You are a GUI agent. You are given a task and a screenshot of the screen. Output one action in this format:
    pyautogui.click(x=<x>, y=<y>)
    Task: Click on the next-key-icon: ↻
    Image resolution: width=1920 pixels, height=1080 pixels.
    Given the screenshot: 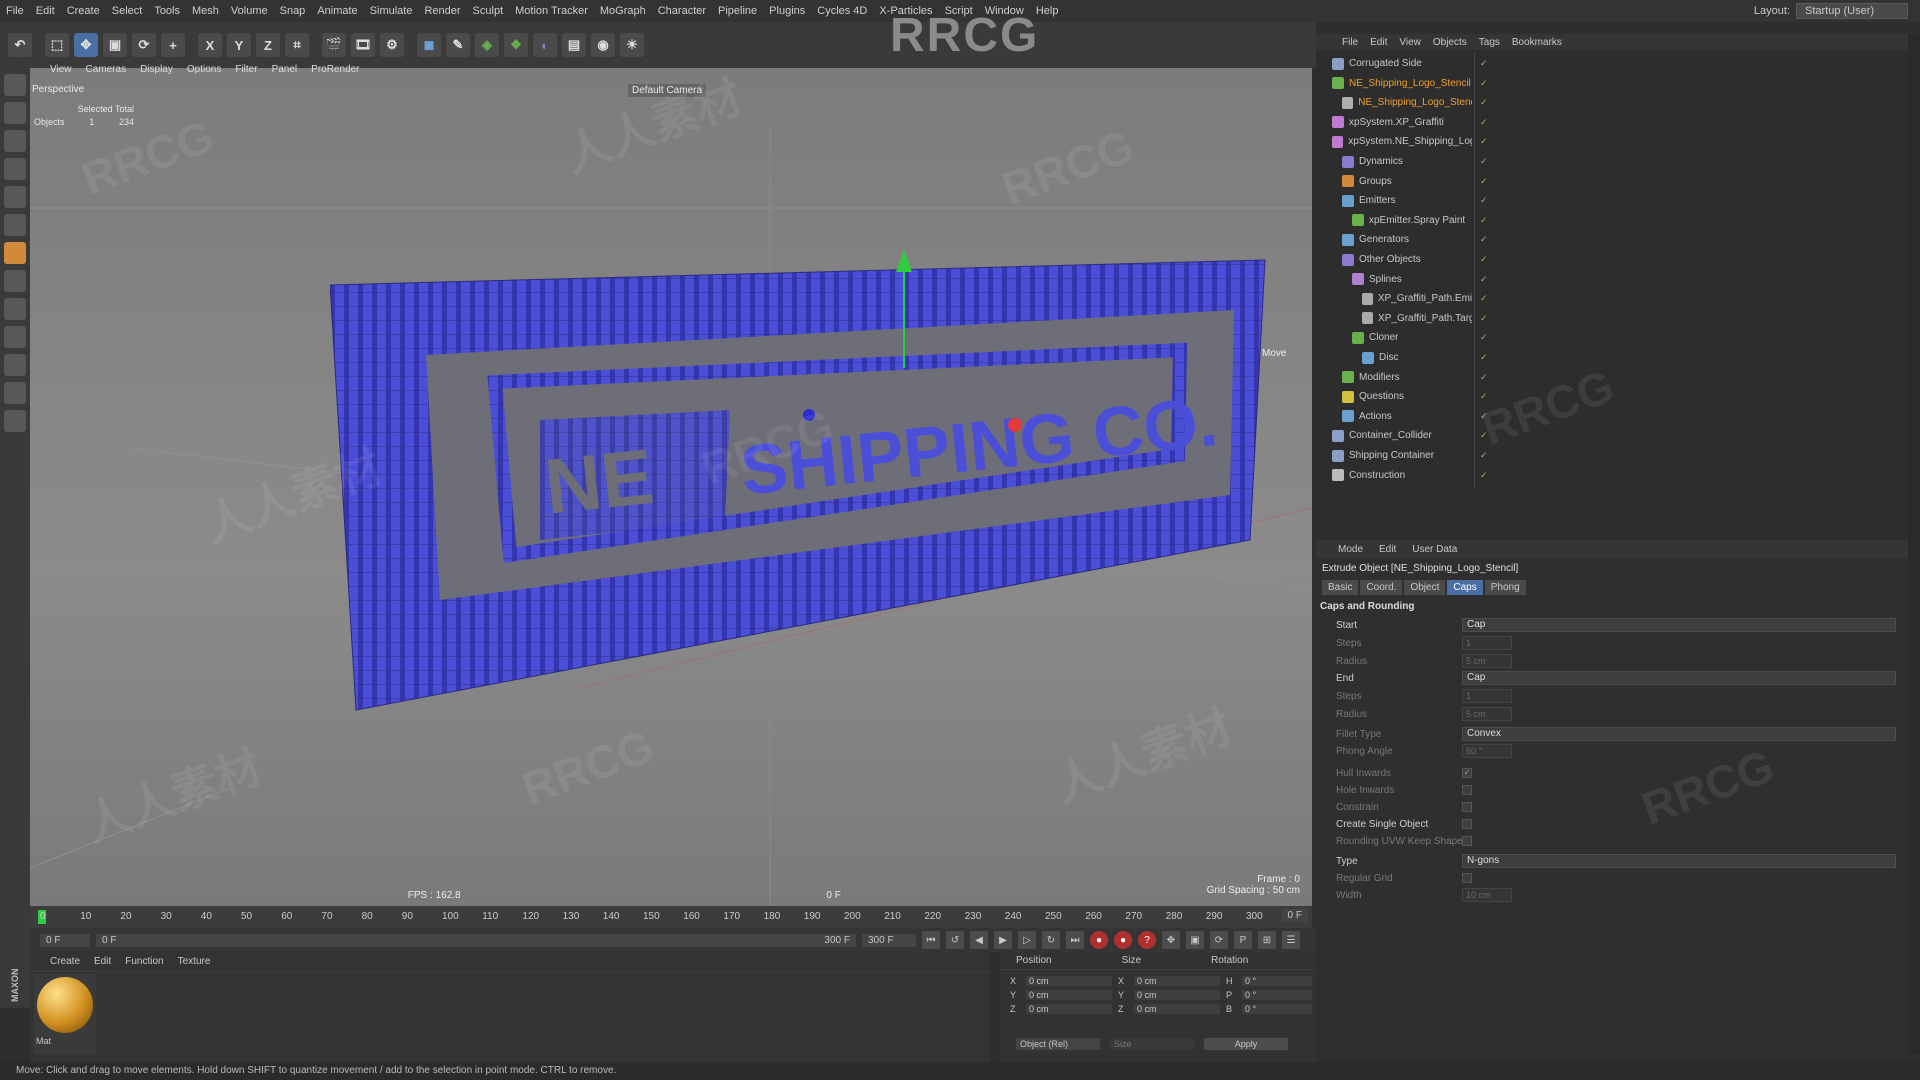 What is the action you would take?
    pyautogui.click(x=1051, y=940)
    